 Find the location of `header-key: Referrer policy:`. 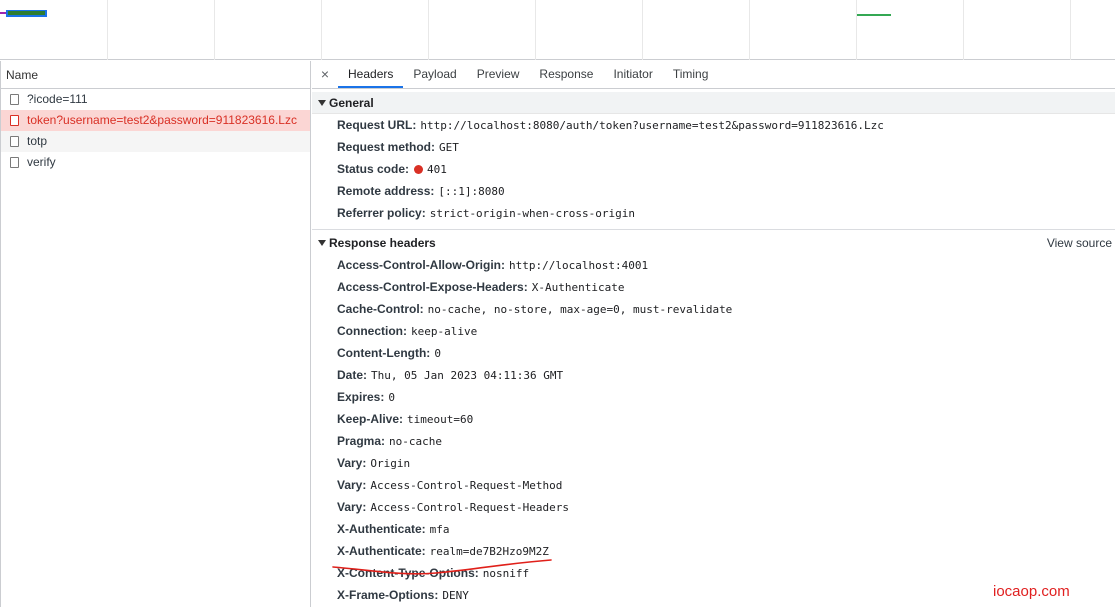

header-key: Referrer policy: is located at coordinates (381, 213).